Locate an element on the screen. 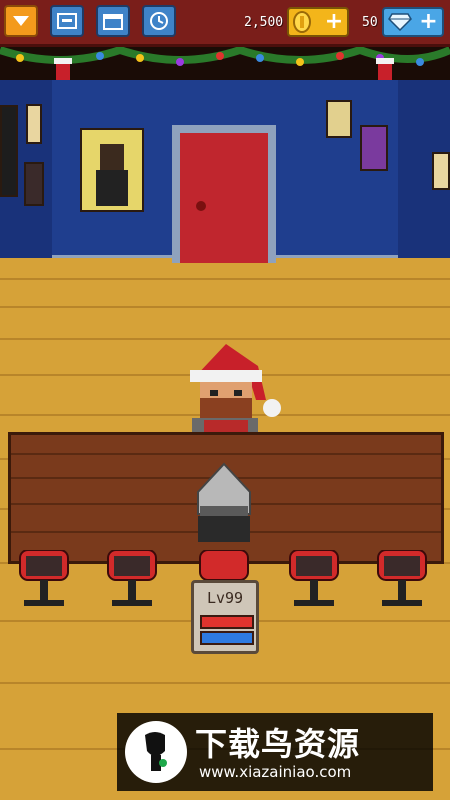 This screenshot has height=800, width=450. clock-button is located at coordinates (159, 21).